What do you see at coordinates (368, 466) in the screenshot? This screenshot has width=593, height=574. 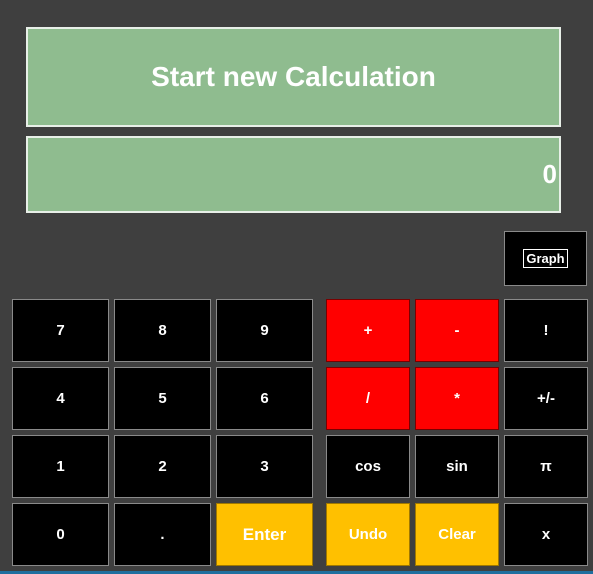 I see `cos-button: cos` at bounding box center [368, 466].